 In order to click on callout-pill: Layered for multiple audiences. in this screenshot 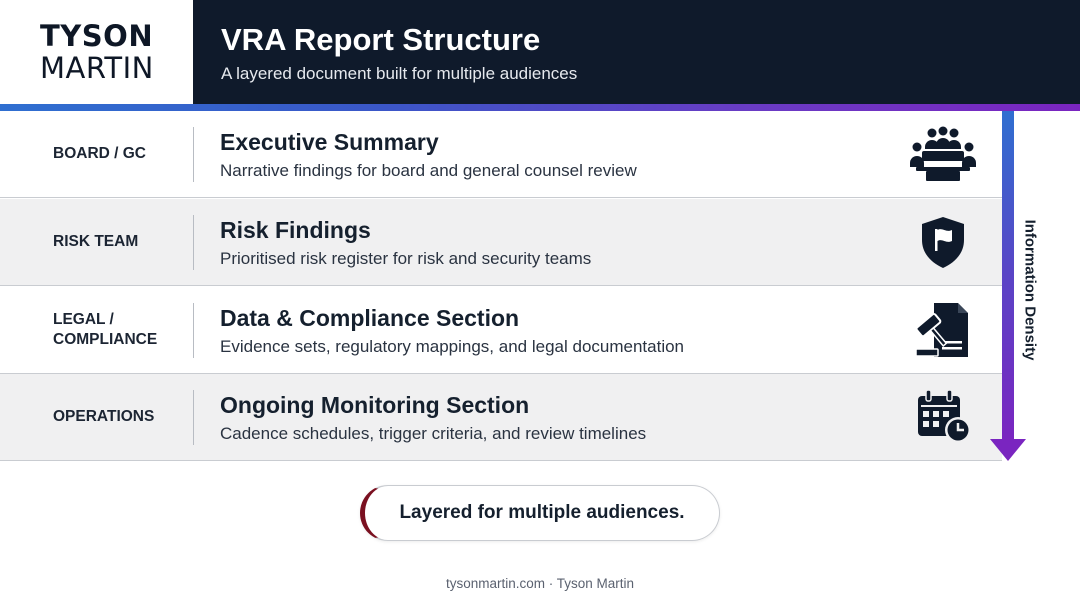, I will do `click(540, 513)`.